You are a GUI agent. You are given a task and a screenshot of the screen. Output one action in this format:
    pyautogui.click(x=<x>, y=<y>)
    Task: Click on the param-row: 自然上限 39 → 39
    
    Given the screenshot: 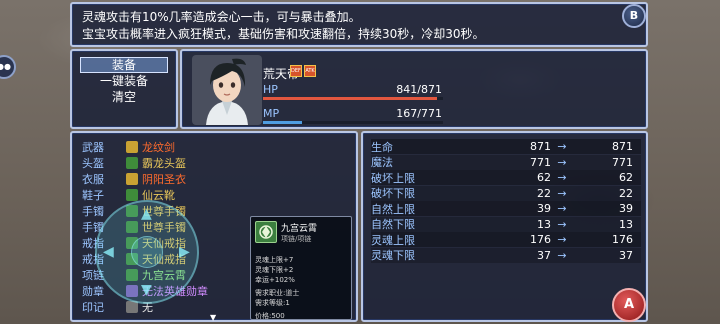 What is the action you would take?
    pyautogui.click(x=506, y=208)
    